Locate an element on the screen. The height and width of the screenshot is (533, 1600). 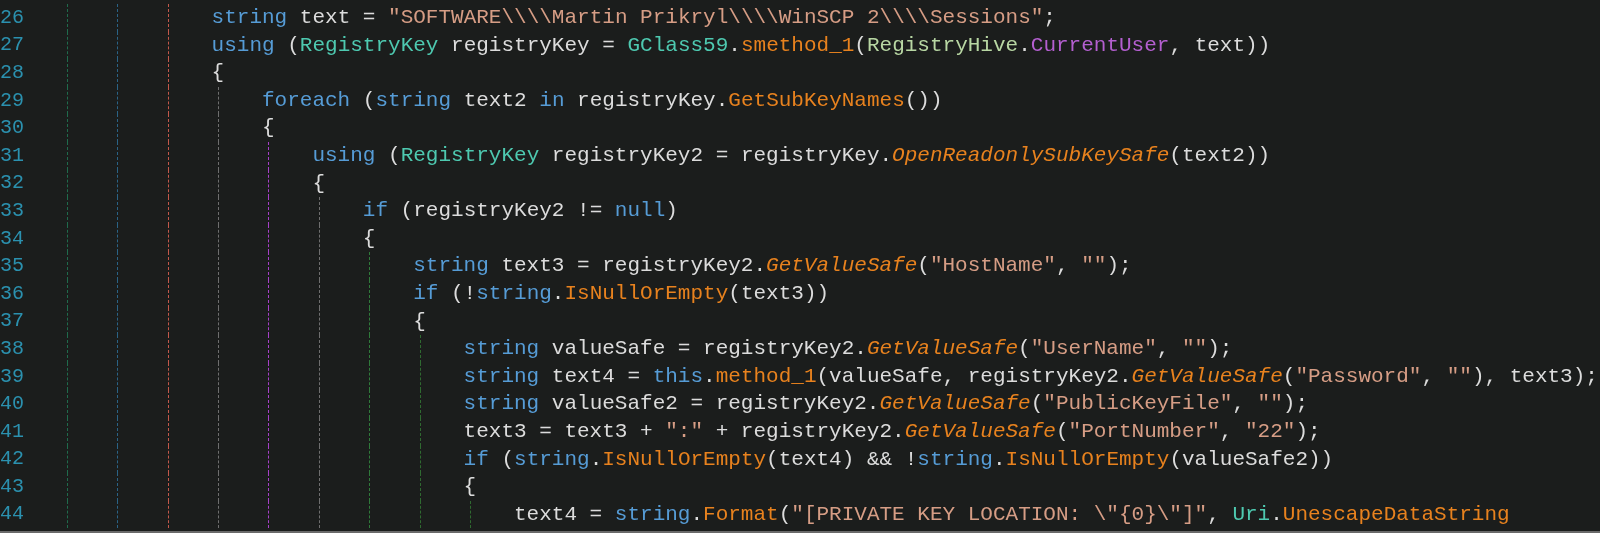
code-line: using (RegistryKey registryKey2 = registryKey.OpenReadonlySubKeySafe(text2)) is located at coordinates (791, 156).